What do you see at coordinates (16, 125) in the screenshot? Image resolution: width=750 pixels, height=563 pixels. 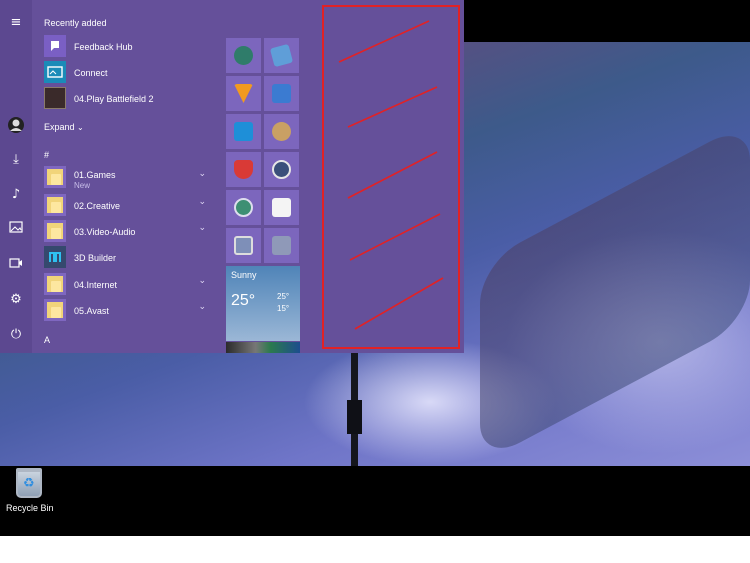 I see `user-avatar-icon` at bounding box center [16, 125].